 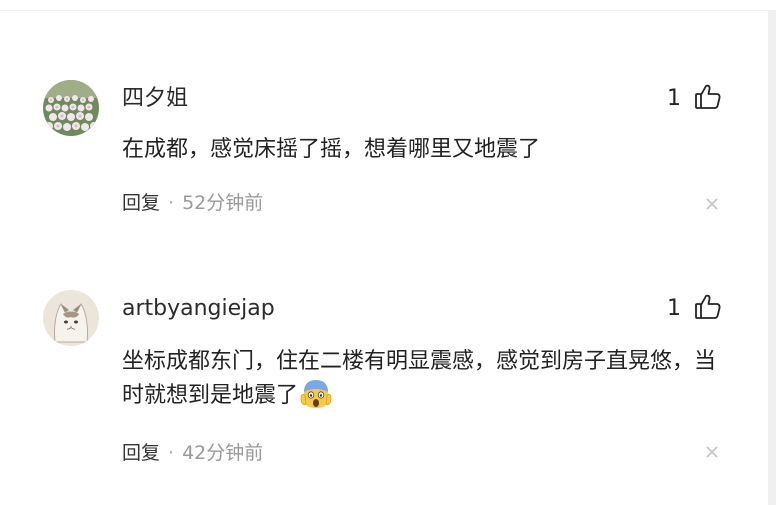 What do you see at coordinates (155, 99) in the screenshot?
I see `username: 四夕姐` at bounding box center [155, 99].